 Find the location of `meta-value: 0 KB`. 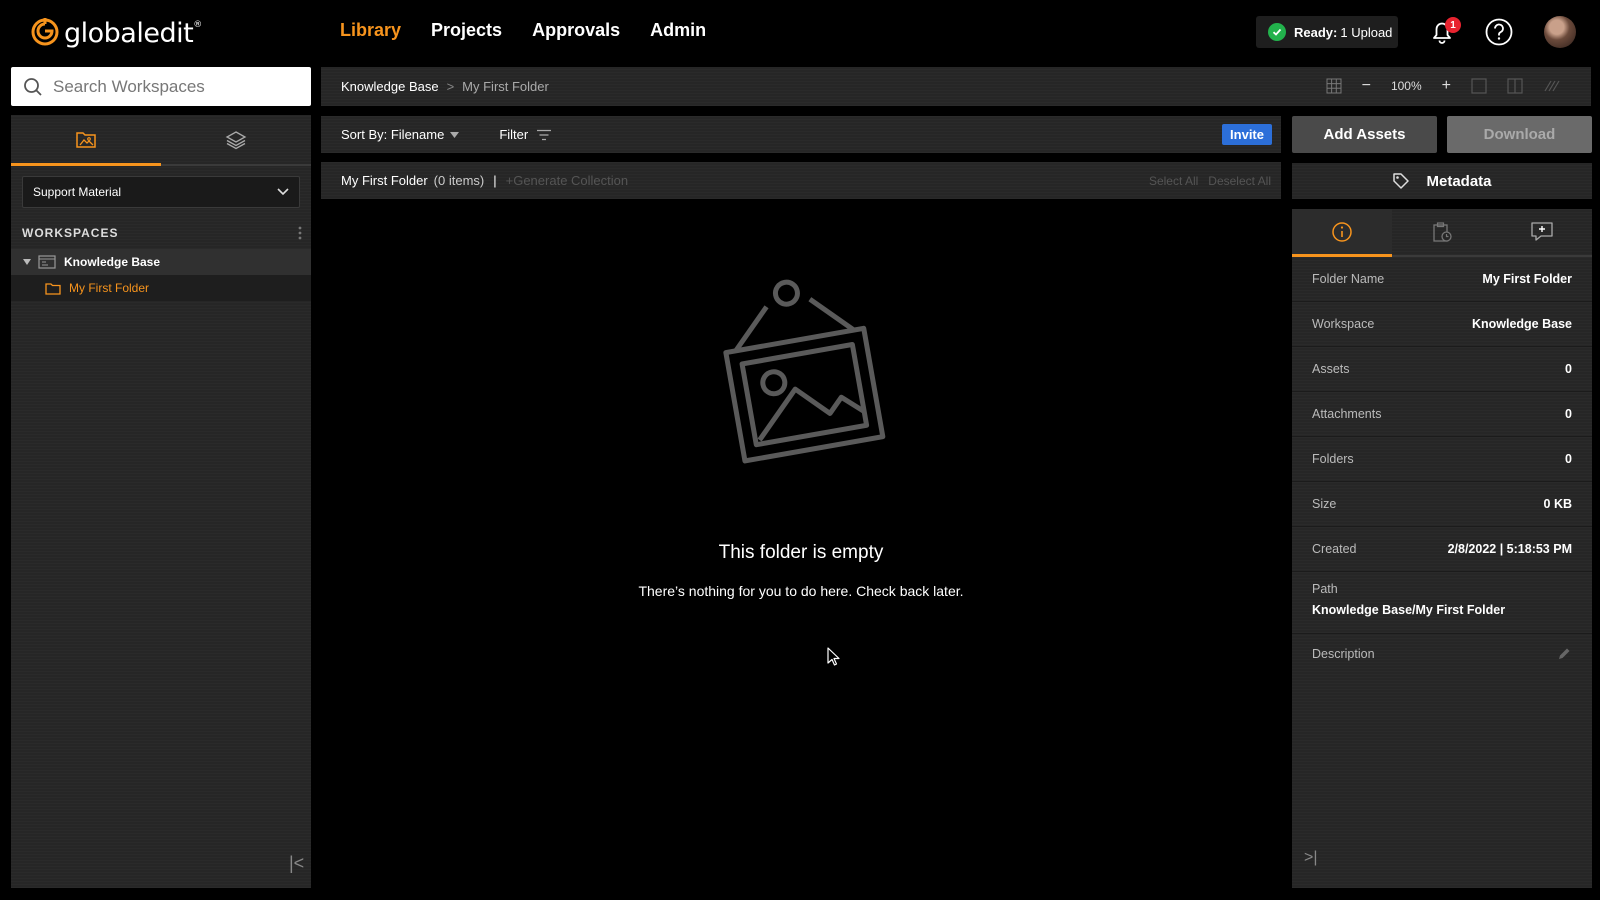

meta-value: 0 KB is located at coordinates (1557, 504).